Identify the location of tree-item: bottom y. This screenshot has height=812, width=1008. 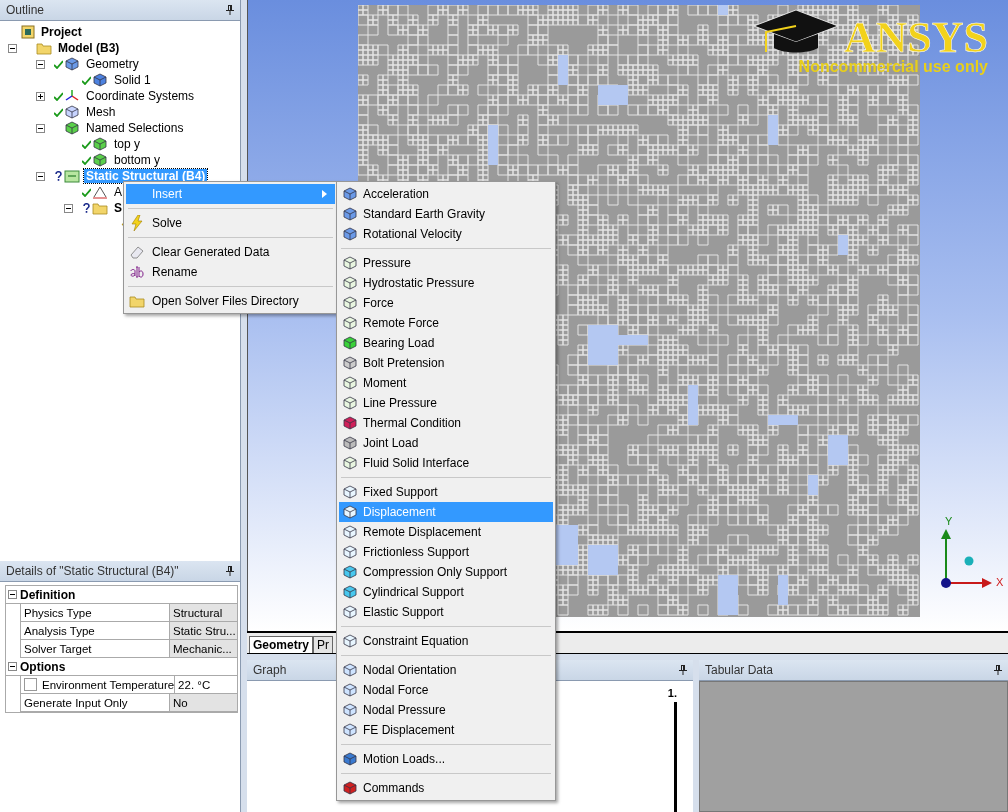
(137, 160).